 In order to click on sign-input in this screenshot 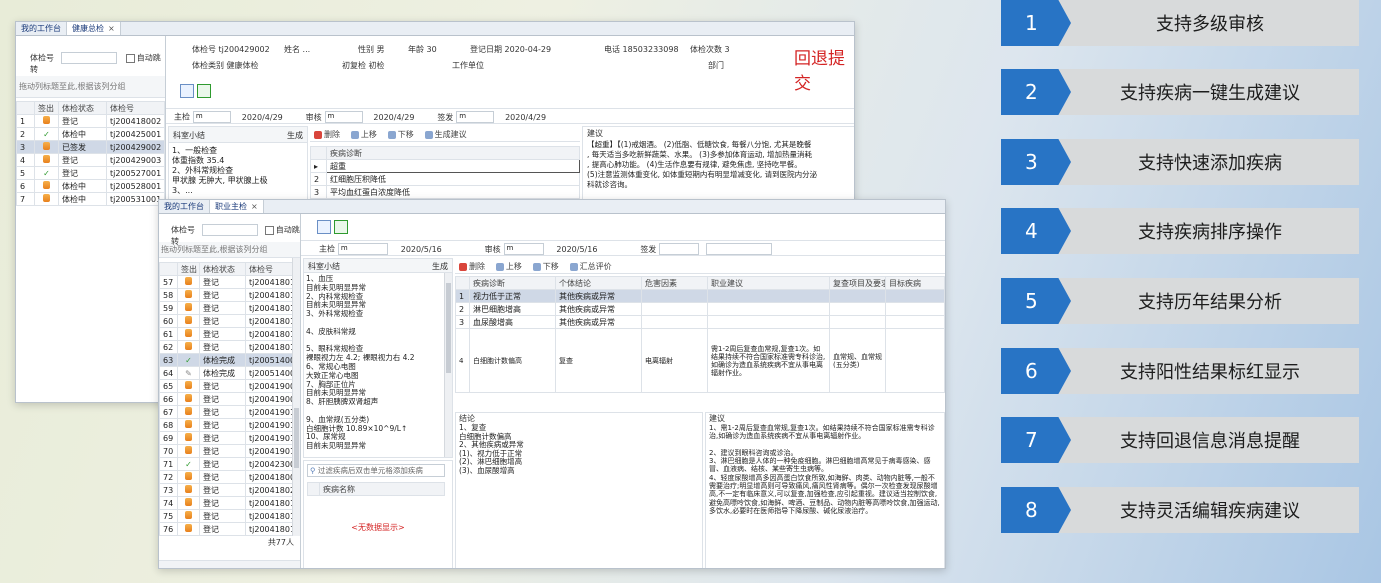, I will do `click(679, 249)`.